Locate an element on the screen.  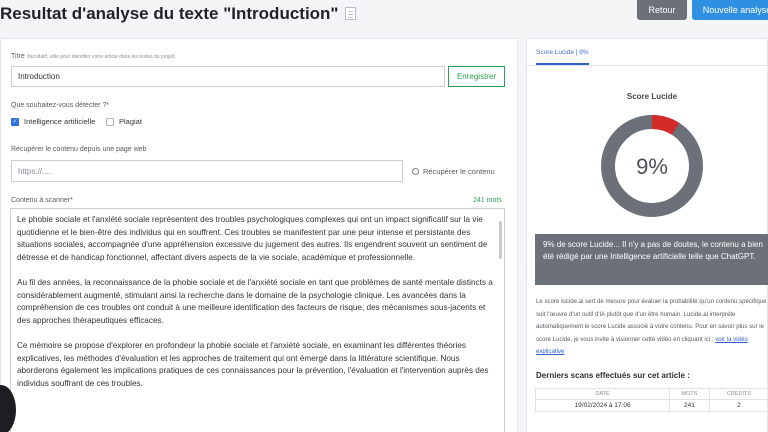
table-row: 19/02/2024 à 17:06 241 2 is located at coordinates (651, 405).